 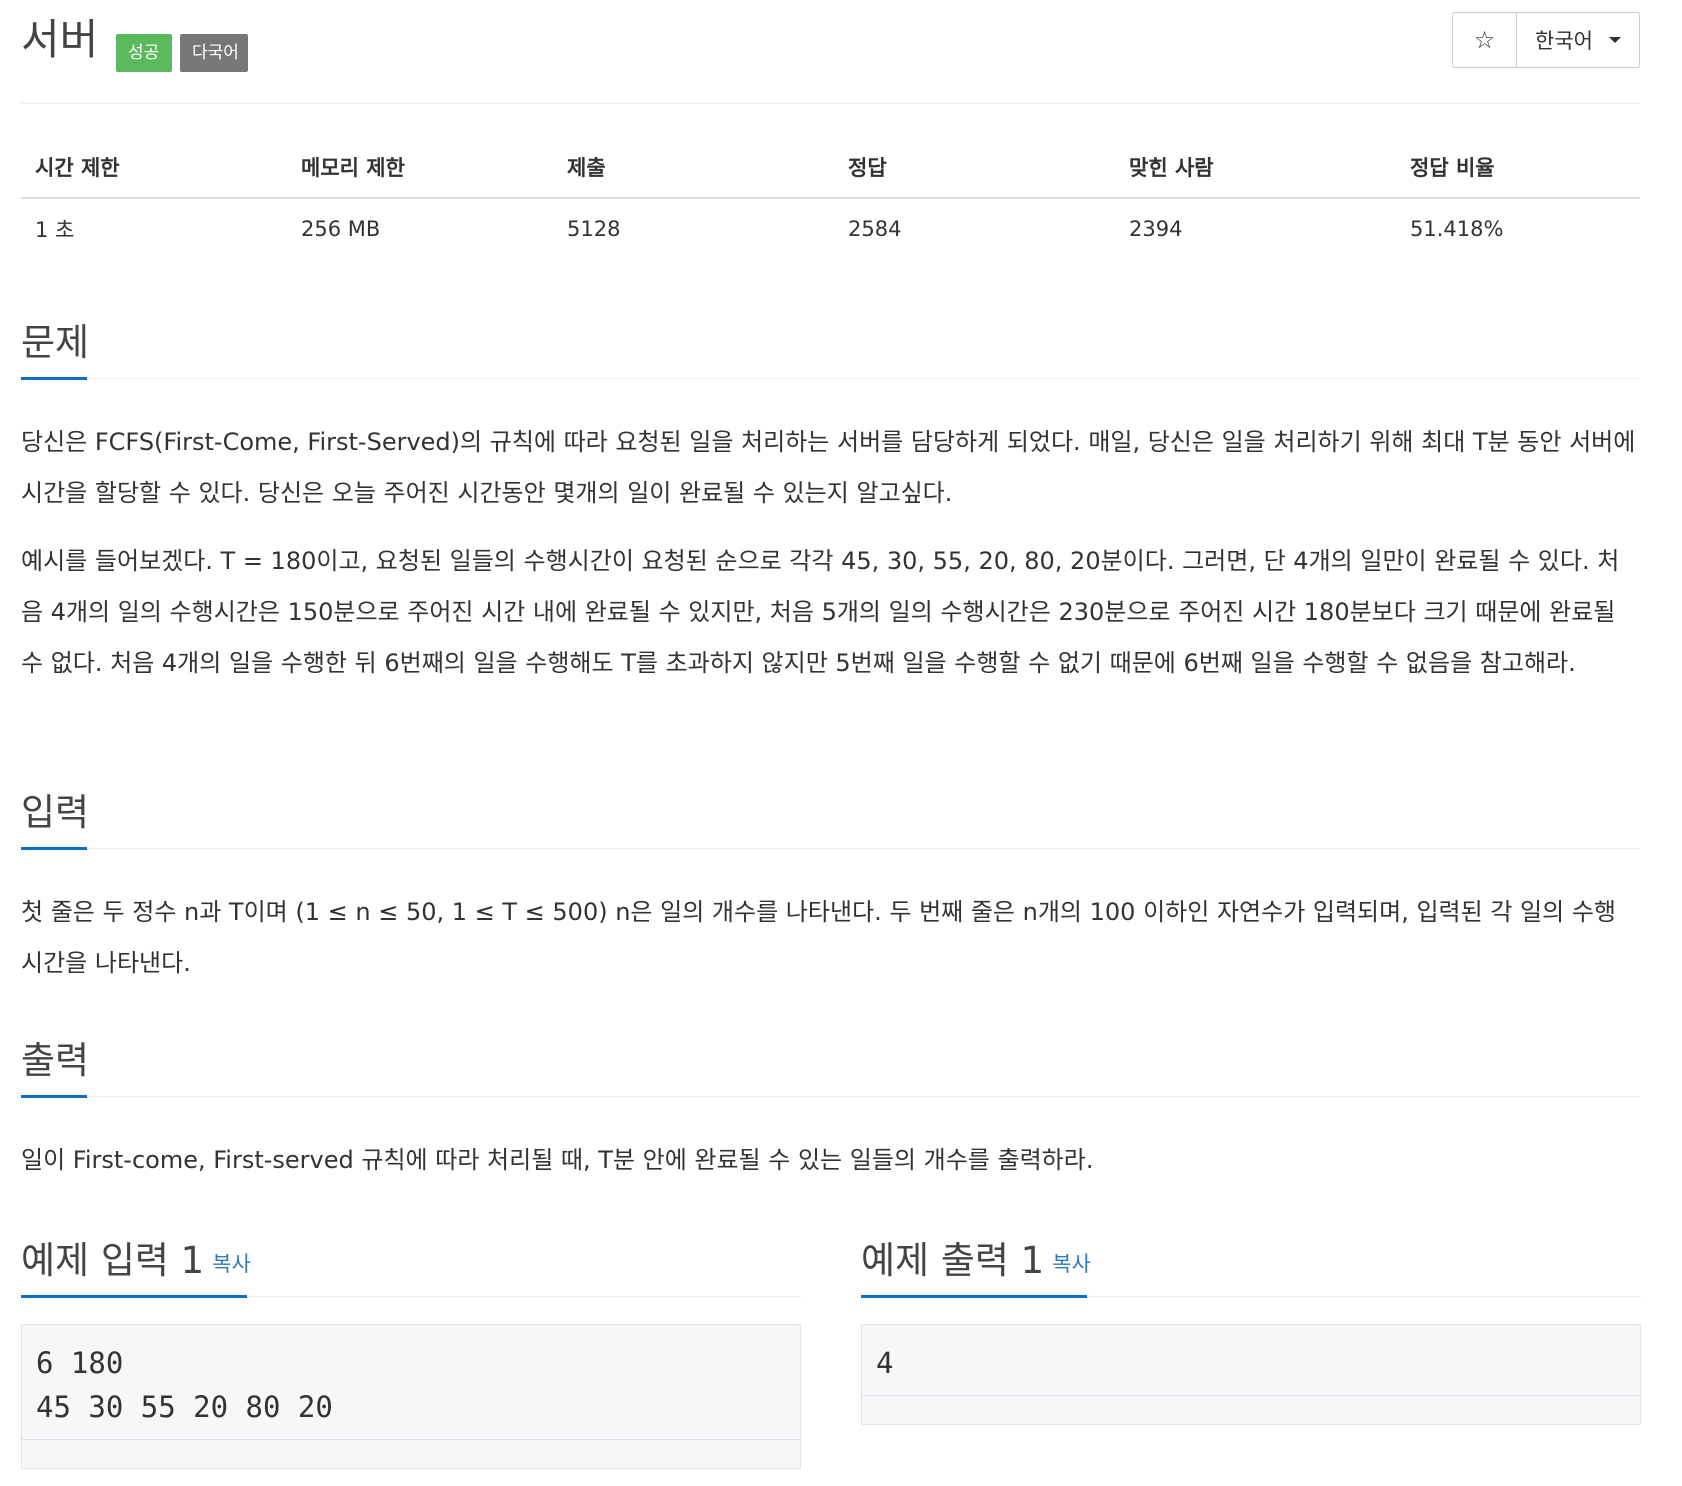 I want to click on header-button-group: ☆ 한국어, so click(x=1546, y=40).